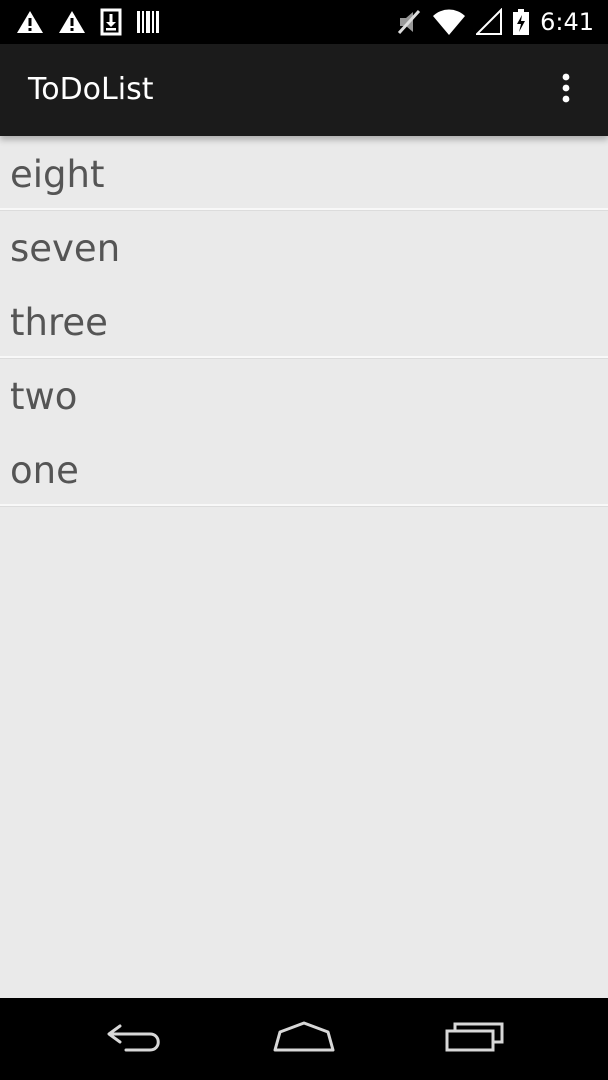  Describe the element at coordinates (91, 89) in the screenshot. I see `app-title: ToDoList` at that location.